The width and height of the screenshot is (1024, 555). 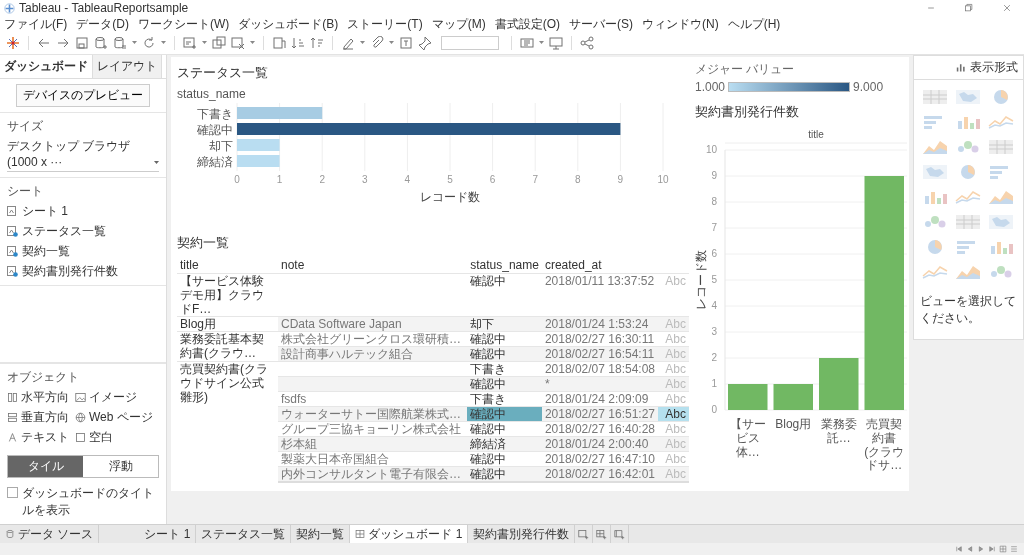 I want to click on legend-min: 1.000, so click(x=710, y=87).